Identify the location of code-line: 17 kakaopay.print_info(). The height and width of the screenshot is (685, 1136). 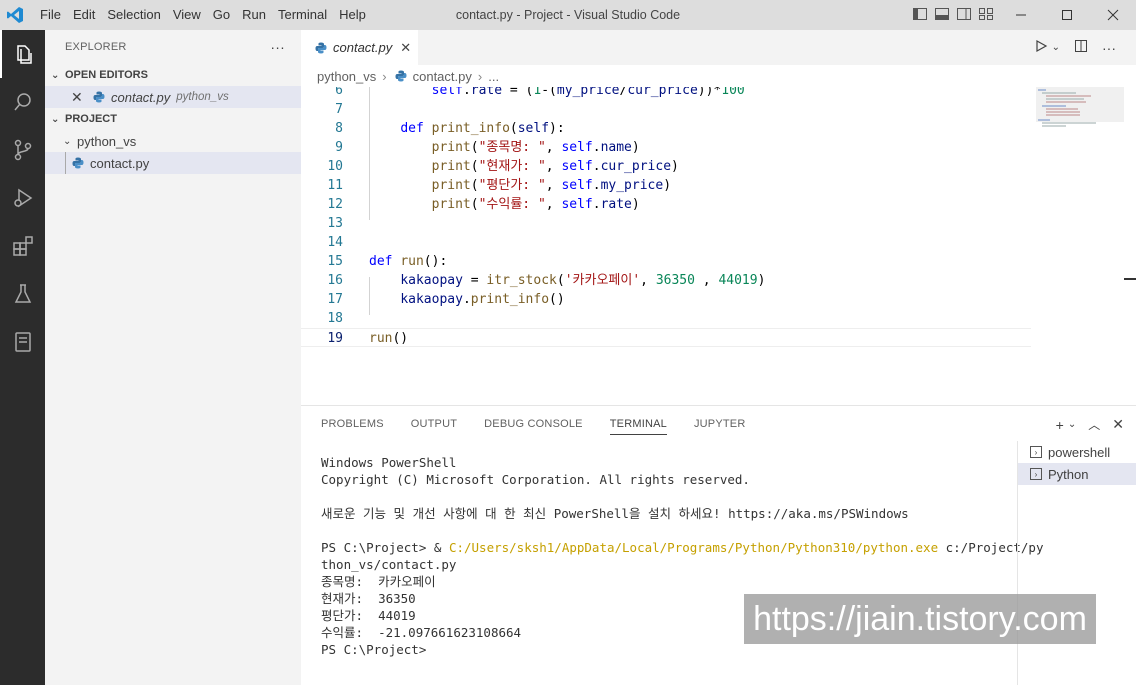
(446, 299).